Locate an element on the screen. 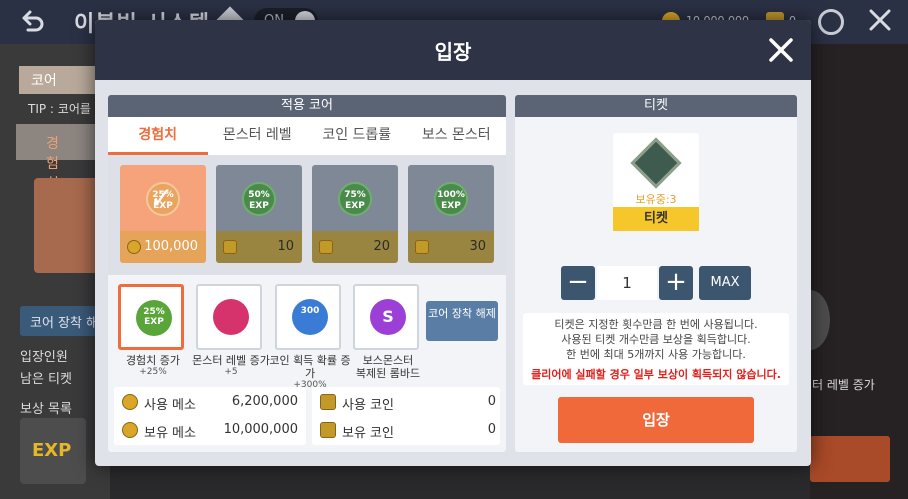  back-icon is located at coordinates (32, 22).